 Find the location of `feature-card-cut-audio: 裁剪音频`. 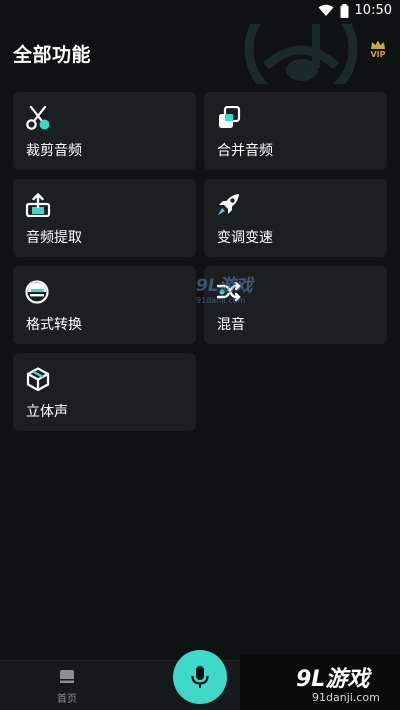

feature-card-cut-audio: 裁剪音频 is located at coordinates (104, 131).